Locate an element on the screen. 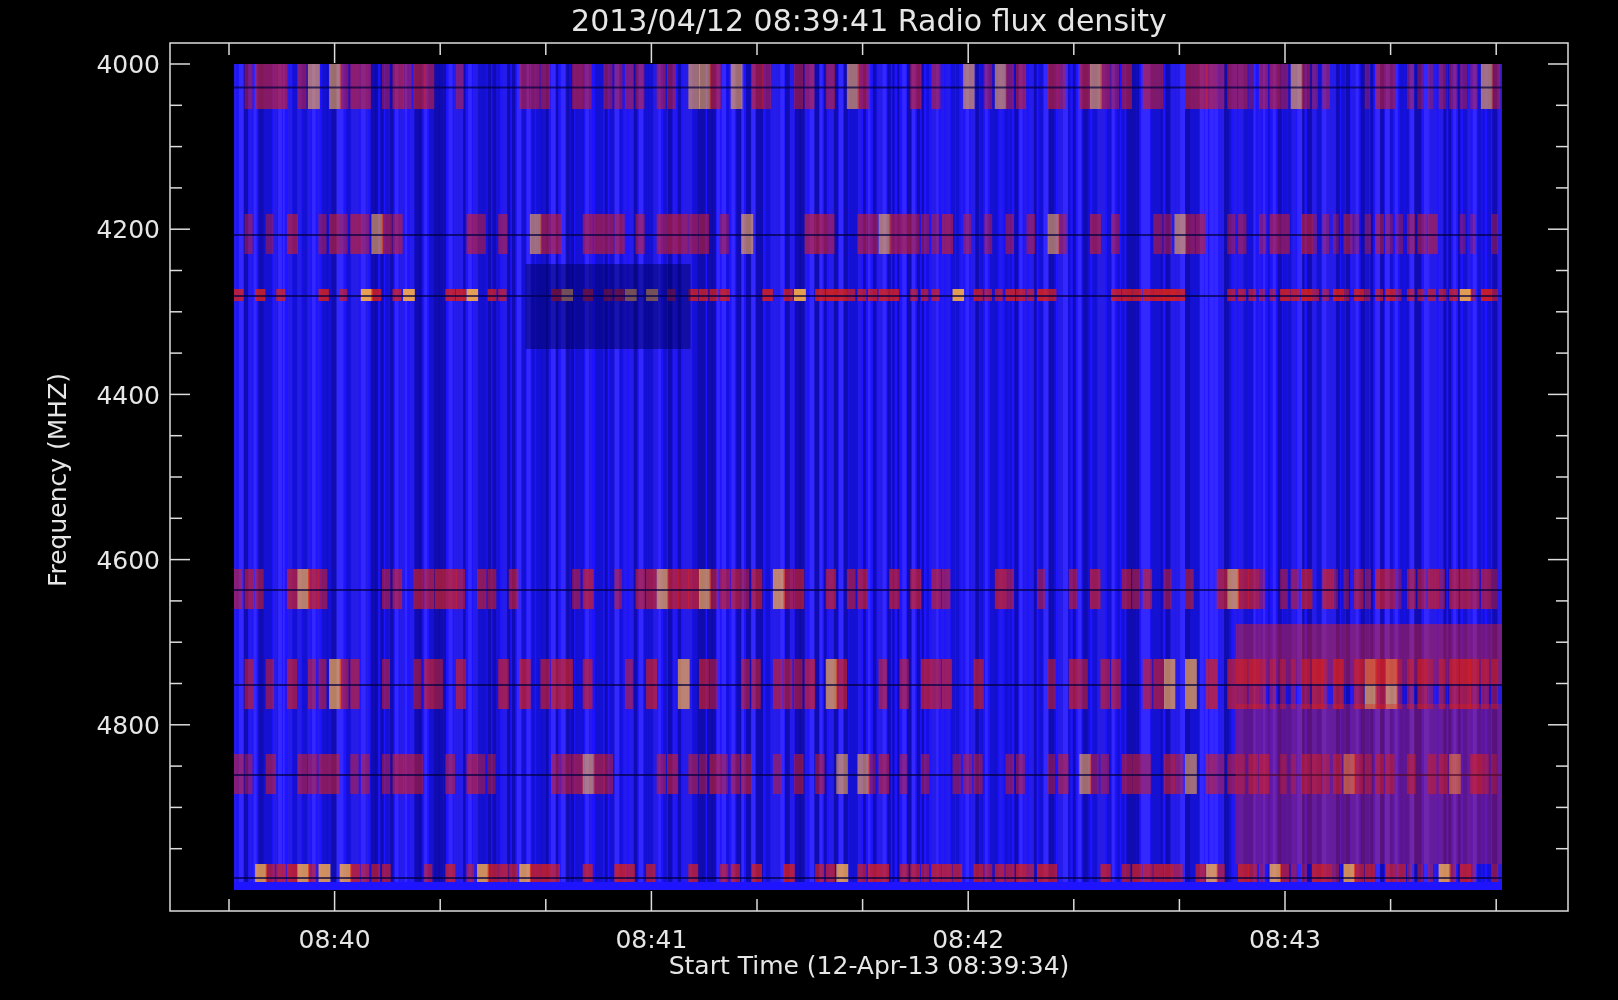  chart-title: 2013/04/12 08:39:41 Radio flux density is located at coordinates (869, 20).